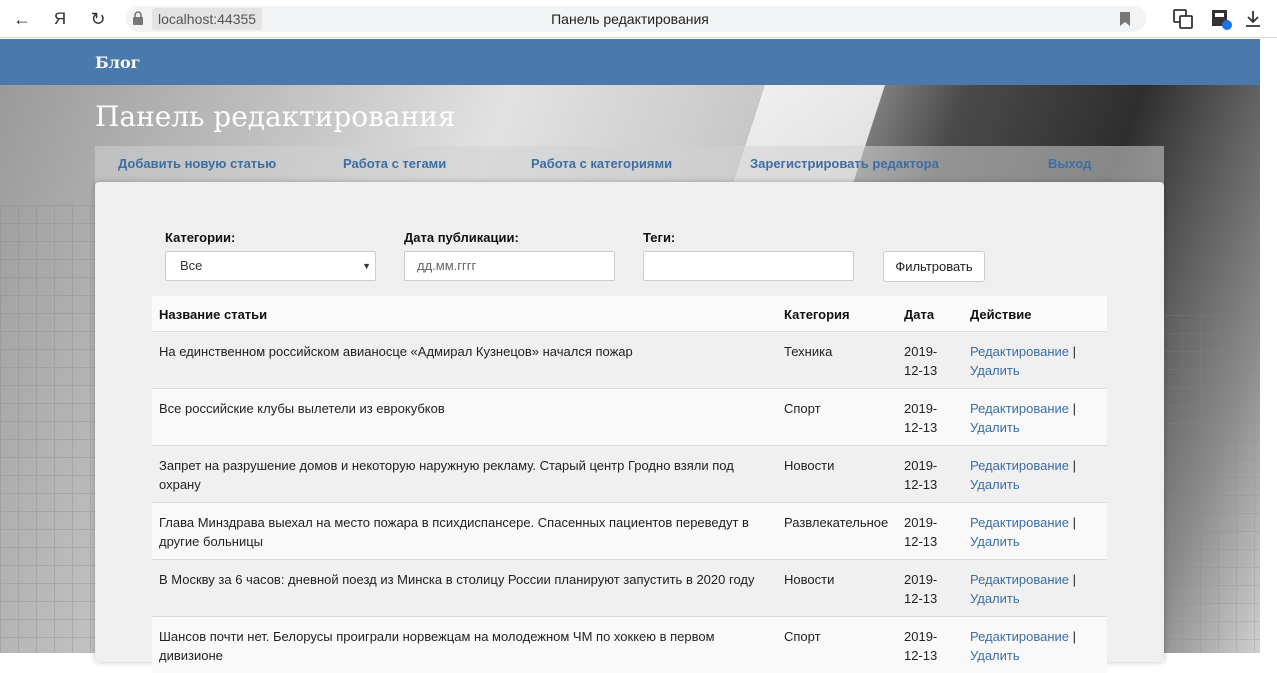  I want to click on categories-link: Работа с категориями, so click(601, 163).